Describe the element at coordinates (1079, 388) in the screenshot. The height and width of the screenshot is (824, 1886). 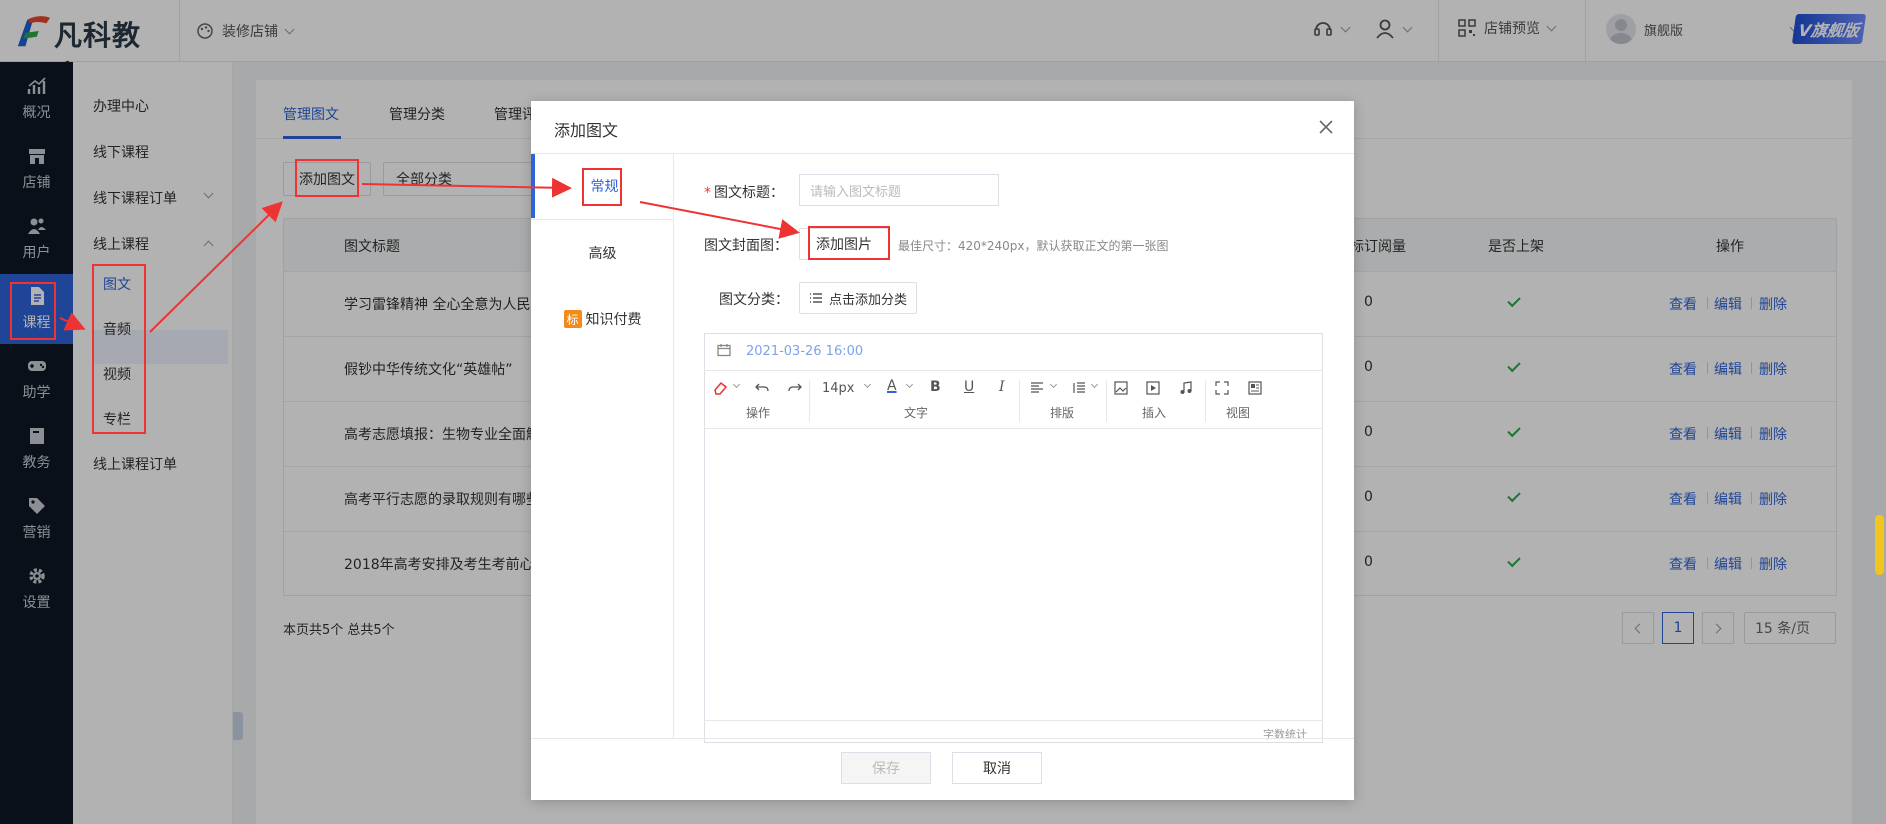
I see `line-height-icon` at that location.